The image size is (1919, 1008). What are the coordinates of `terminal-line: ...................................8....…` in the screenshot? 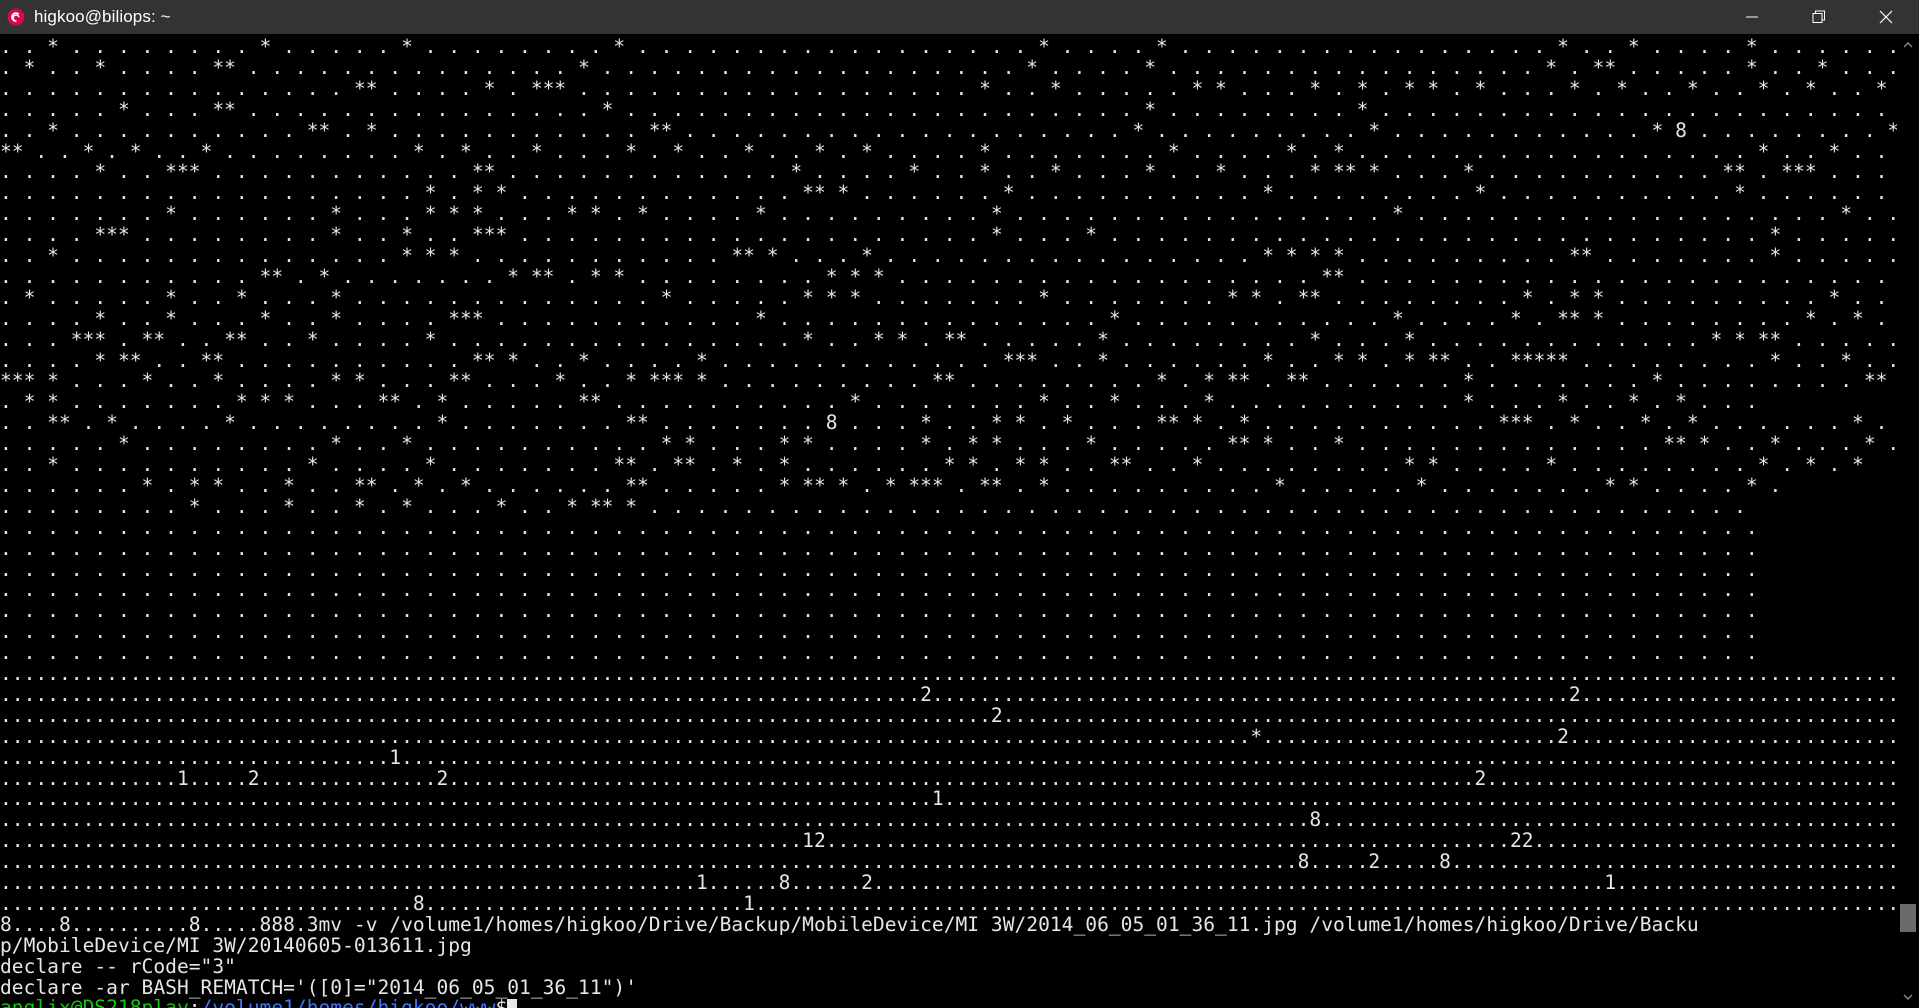 It's located at (948, 903).